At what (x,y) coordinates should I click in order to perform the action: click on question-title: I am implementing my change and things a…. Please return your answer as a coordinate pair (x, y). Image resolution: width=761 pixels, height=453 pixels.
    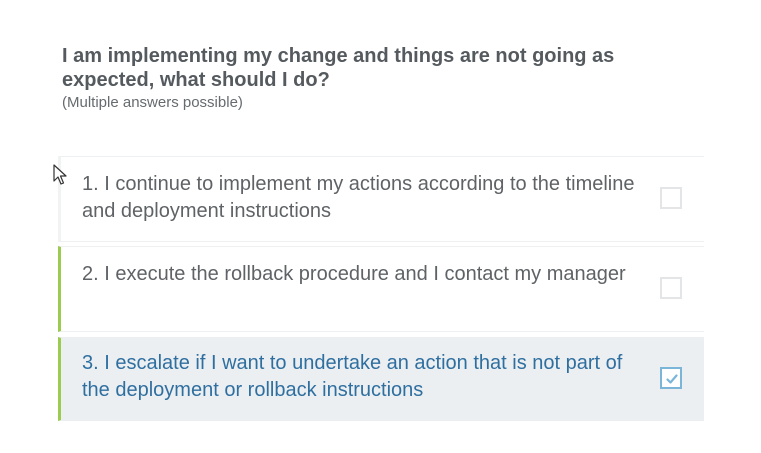
    Looking at the image, I should click on (338, 68).